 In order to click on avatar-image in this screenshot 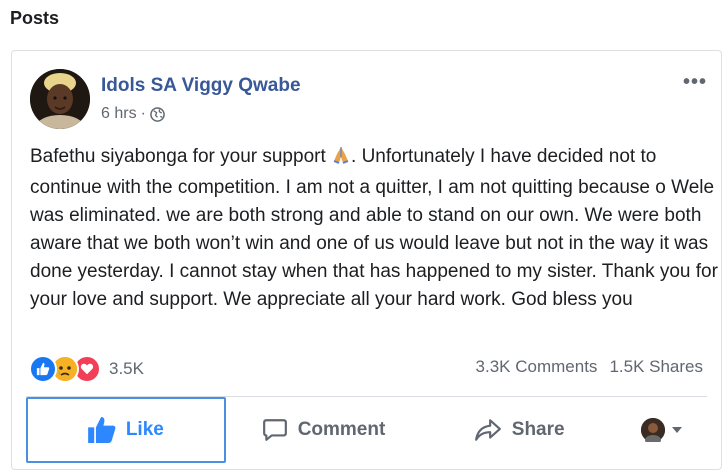, I will do `click(60, 99)`.